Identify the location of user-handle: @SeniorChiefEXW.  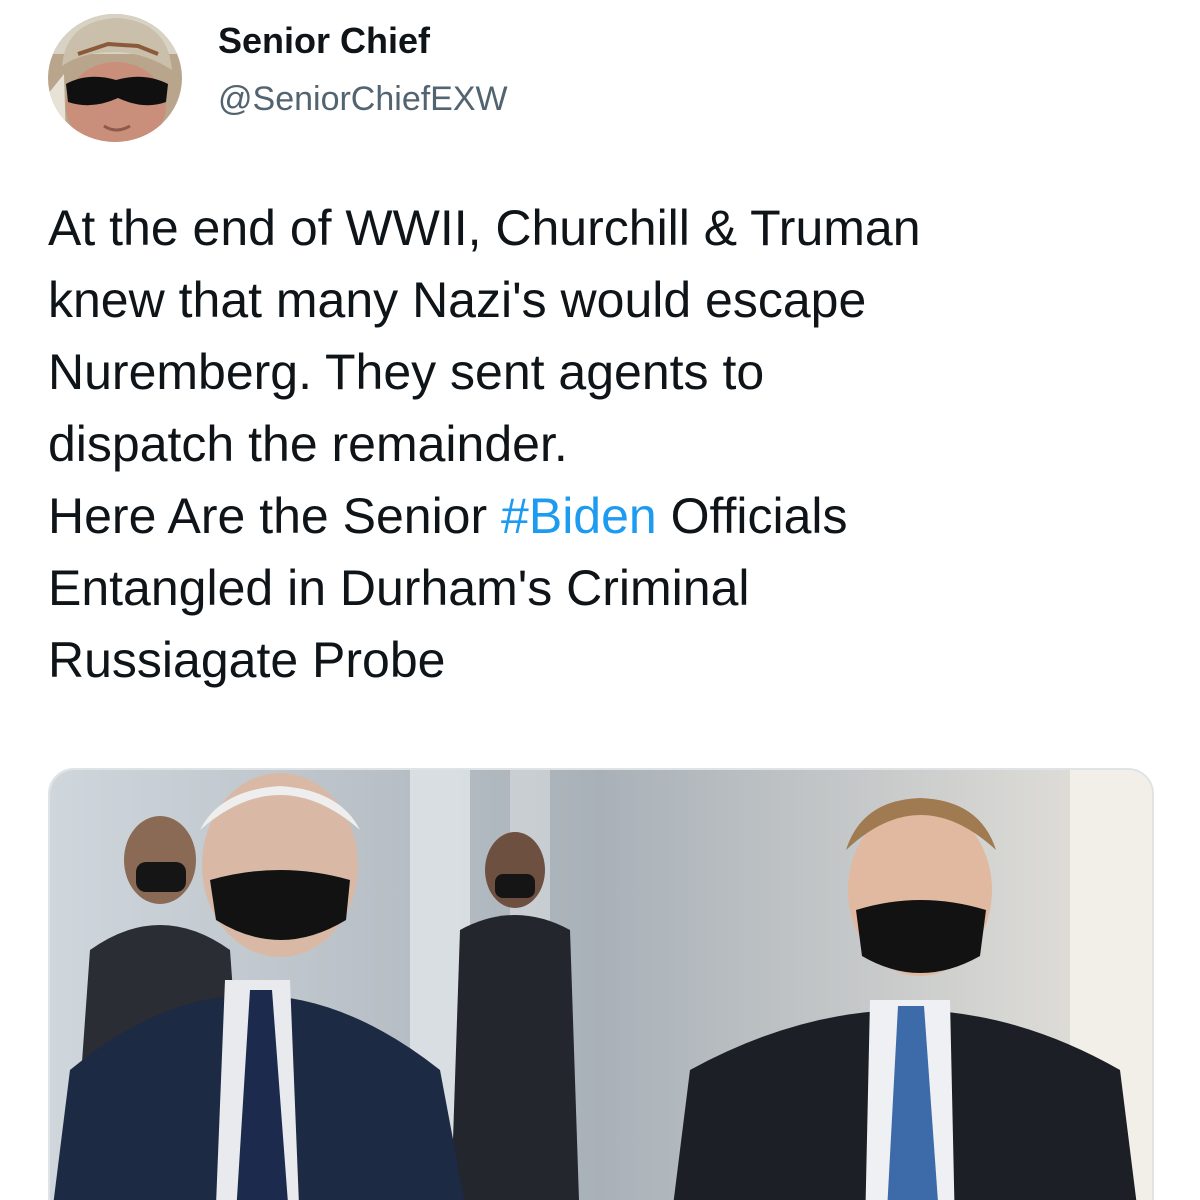
(363, 99).